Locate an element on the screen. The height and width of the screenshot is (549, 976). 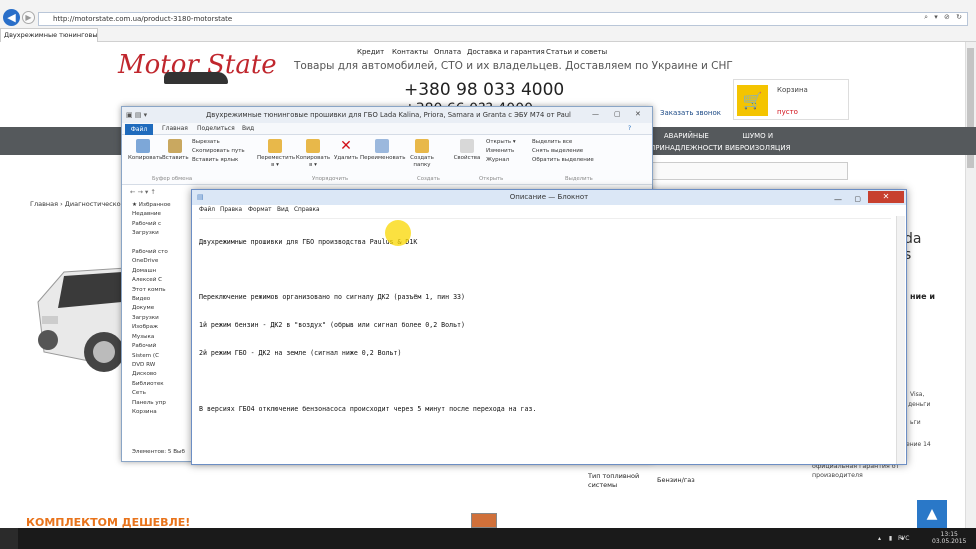
notepad-close-button: ✕ is located at coordinates (886, 197).